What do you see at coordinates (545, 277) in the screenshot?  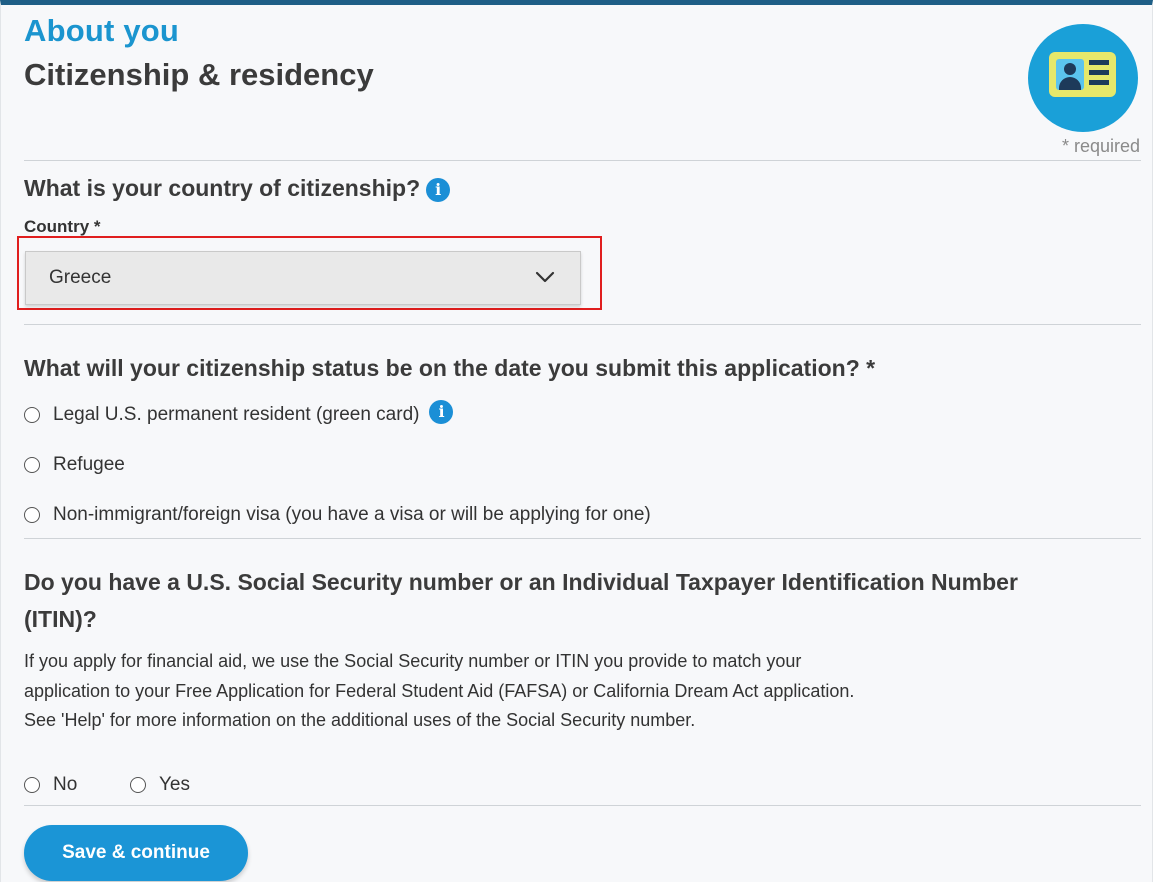 I see `chevron-down-icon` at bounding box center [545, 277].